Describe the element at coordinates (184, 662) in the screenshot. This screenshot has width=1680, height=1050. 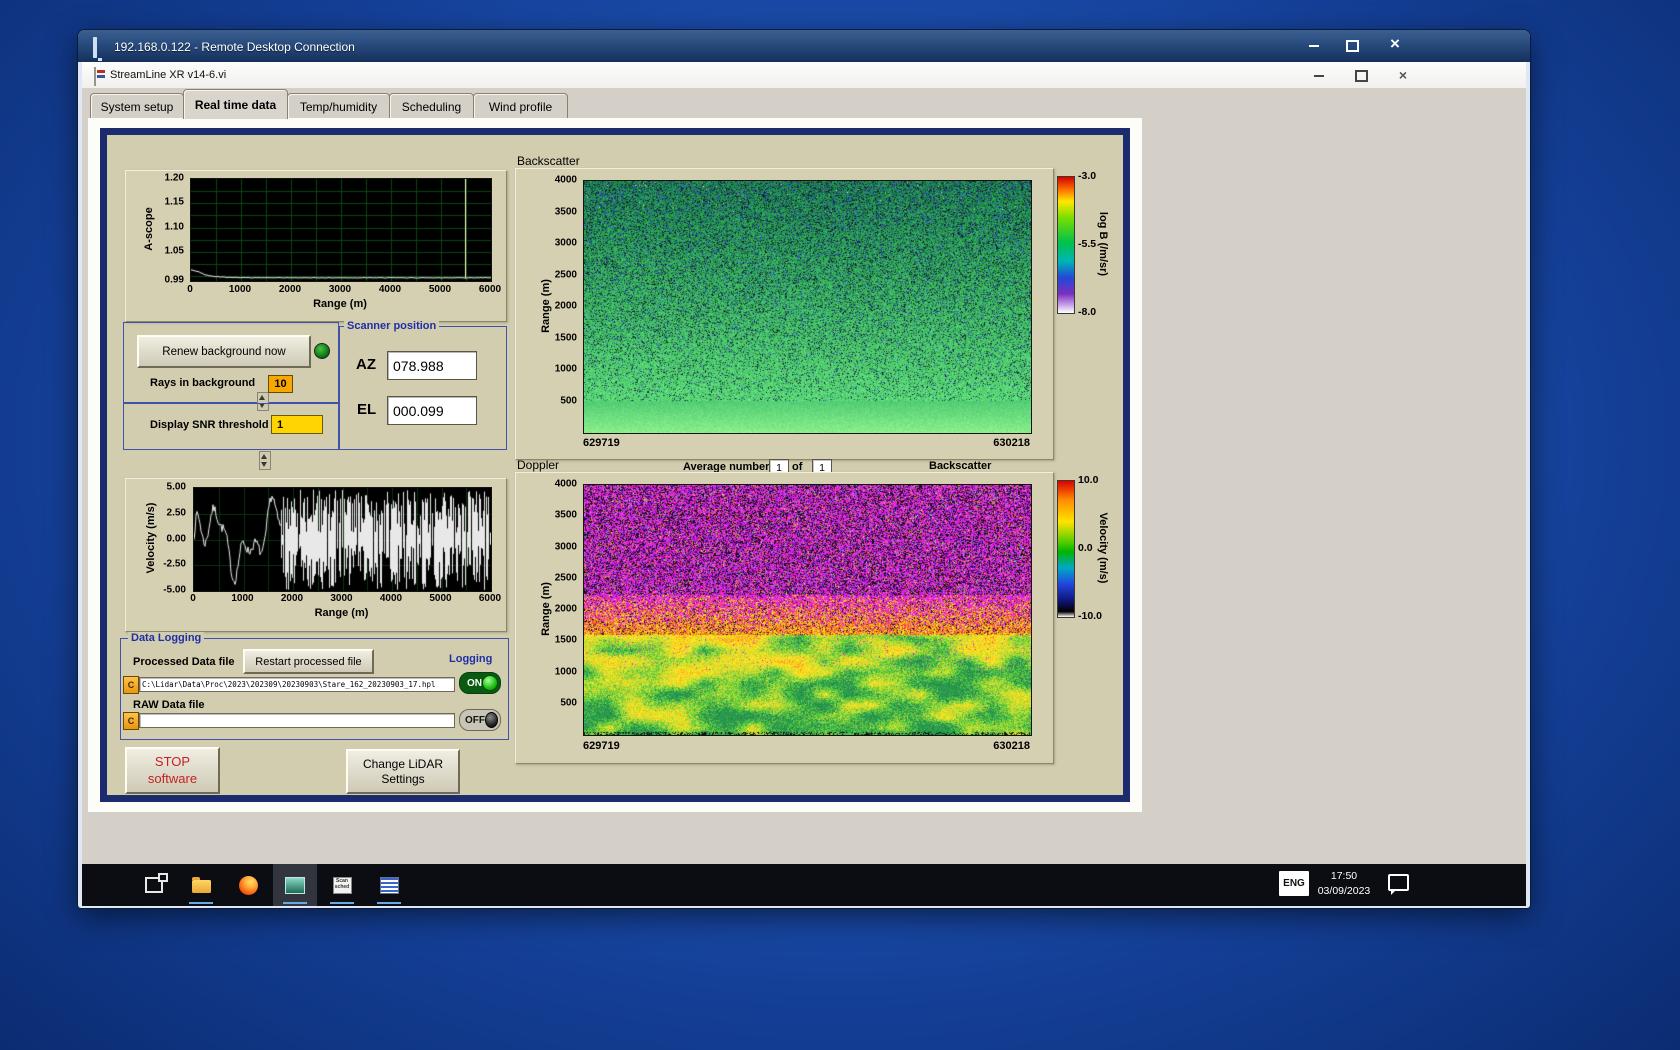
I see `processed-data-file-label: Processed Data file` at that location.